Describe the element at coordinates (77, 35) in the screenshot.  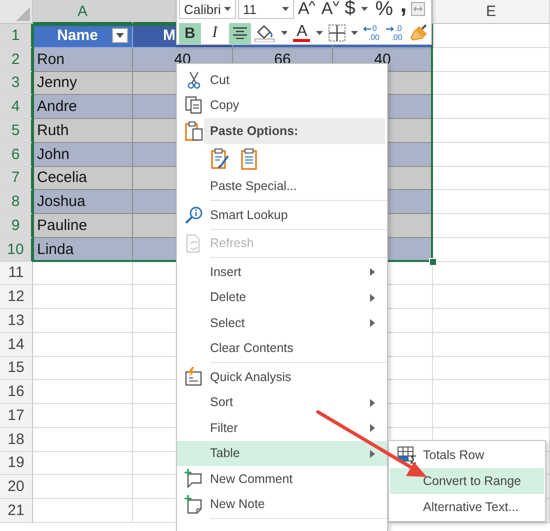
I see `column-title: Name` at that location.